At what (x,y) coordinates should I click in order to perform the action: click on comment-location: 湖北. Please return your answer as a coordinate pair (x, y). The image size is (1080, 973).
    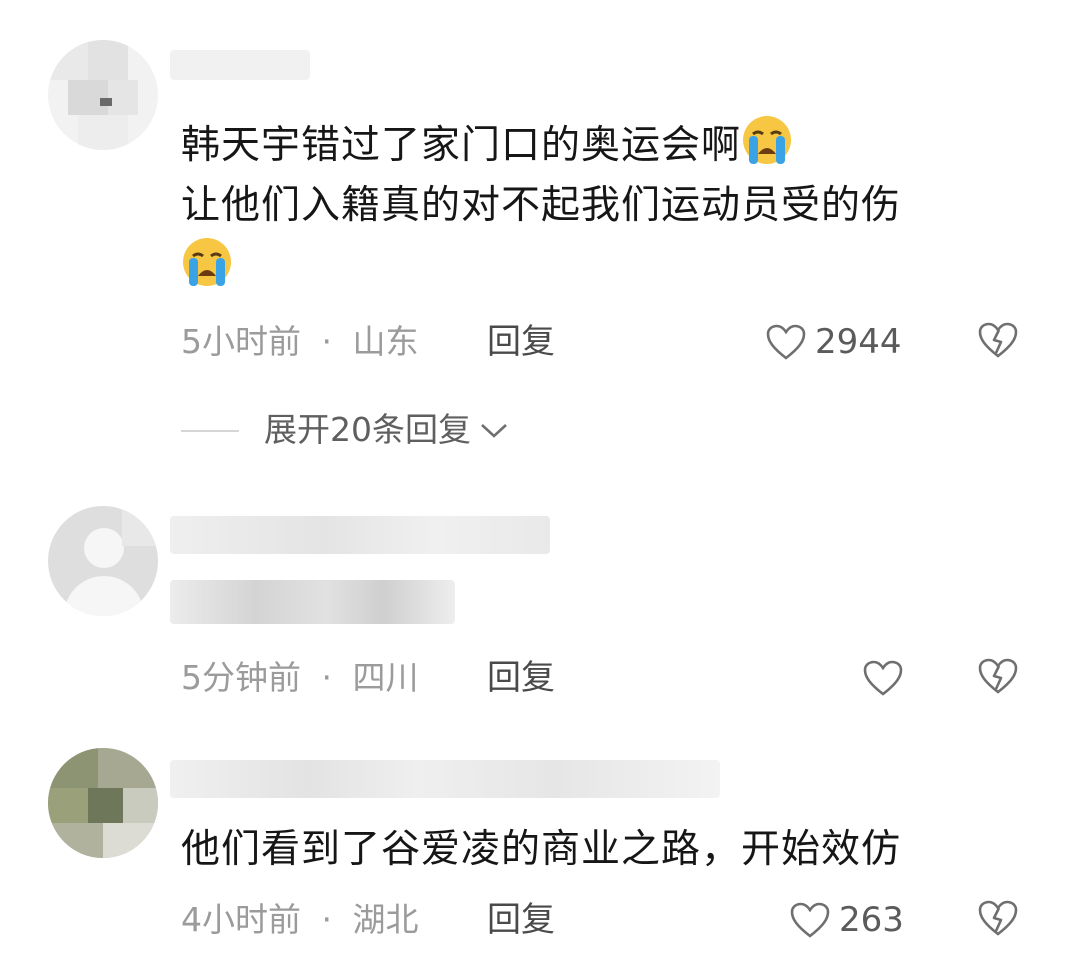
    Looking at the image, I should click on (385, 919).